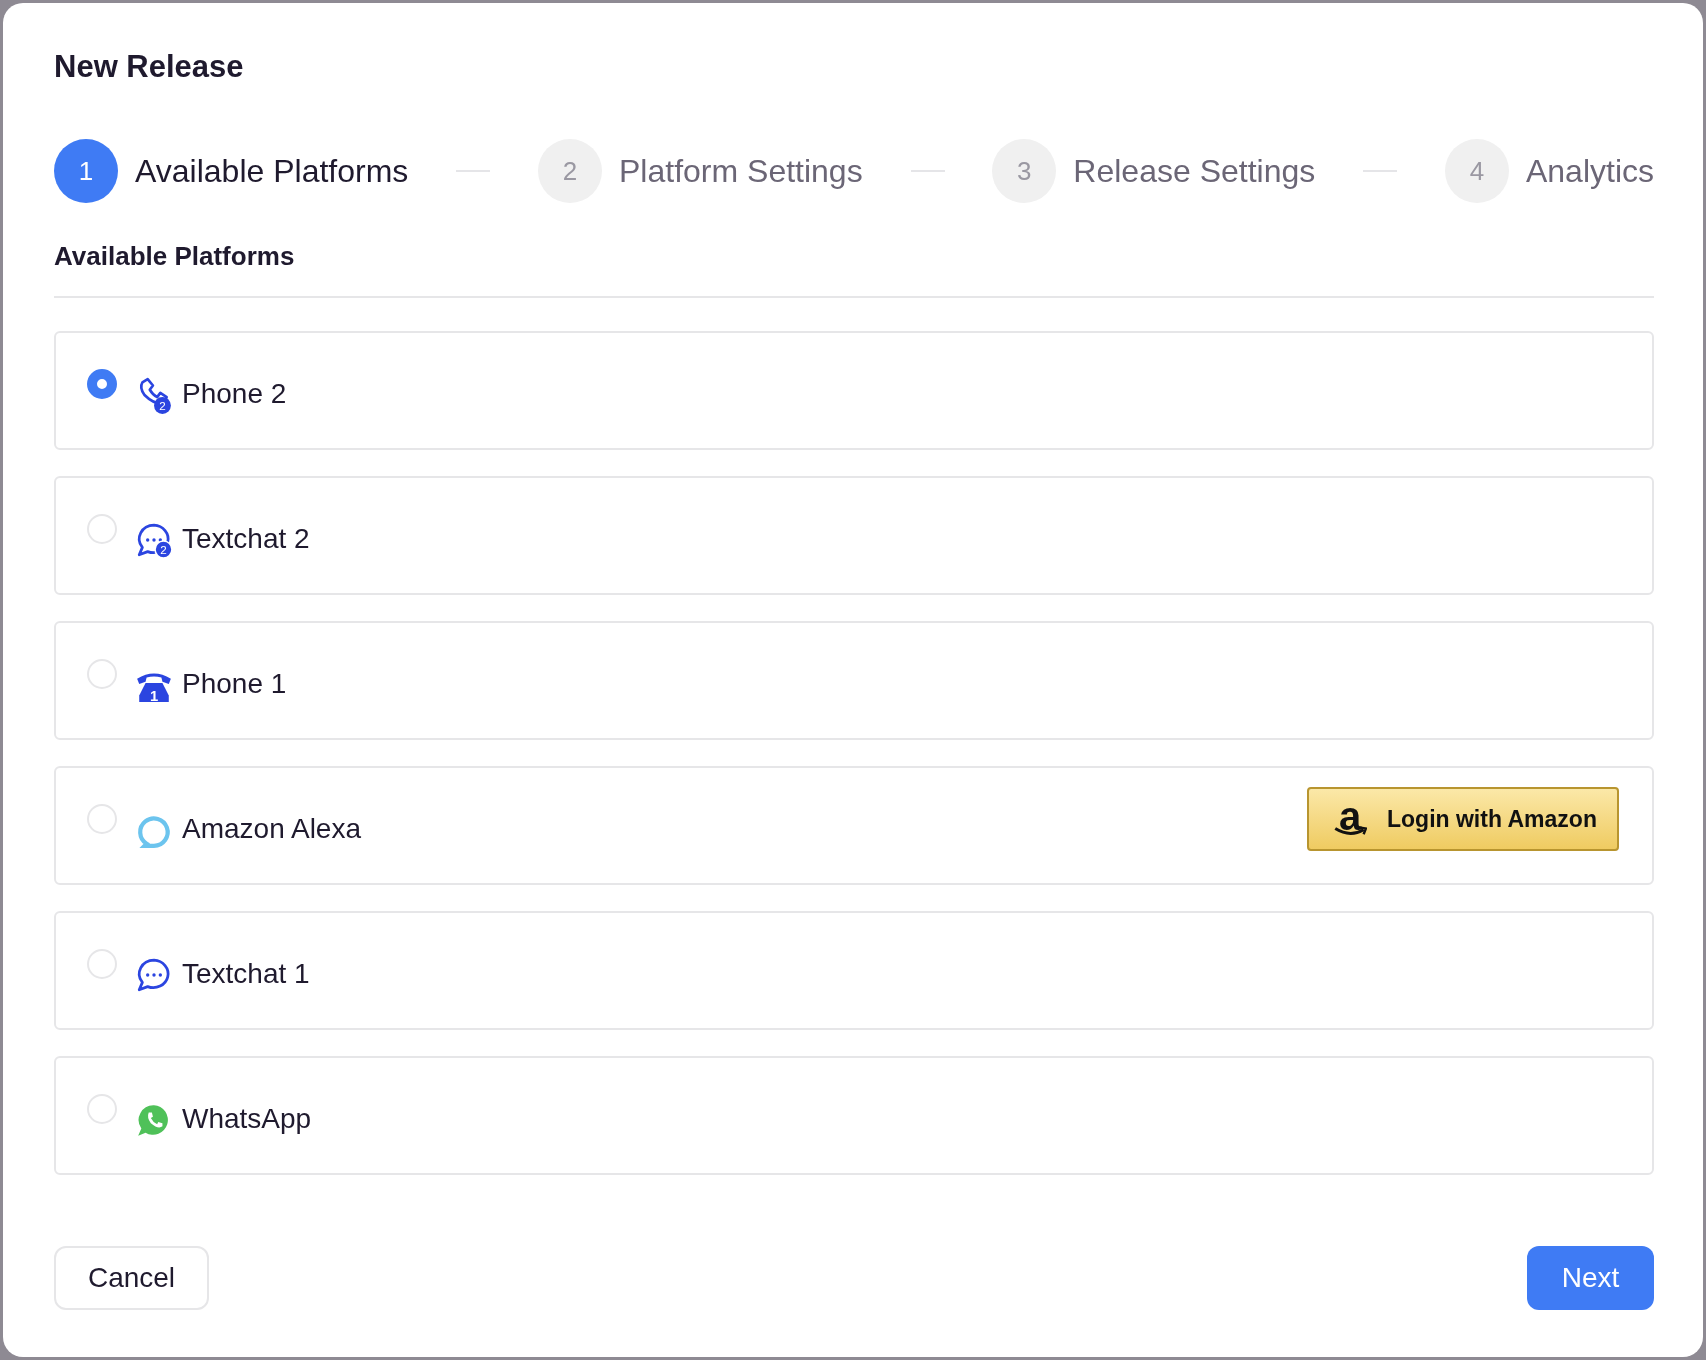  What do you see at coordinates (1463, 819) in the screenshot?
I see `login-with-amazon-button: a Login with Amazon` at bounding box center [1463, 819].